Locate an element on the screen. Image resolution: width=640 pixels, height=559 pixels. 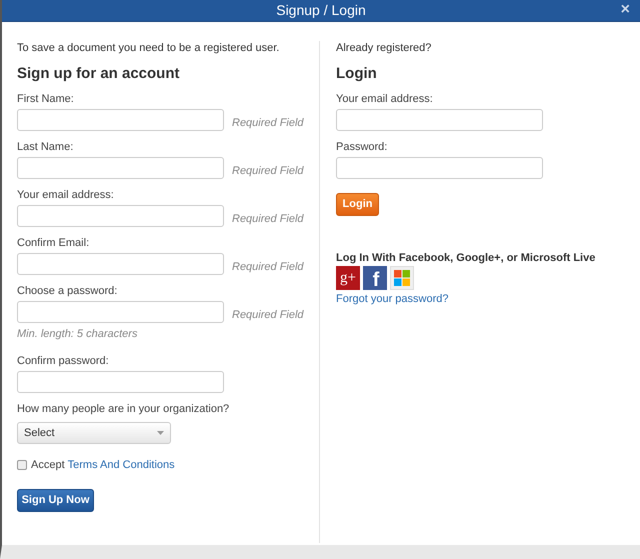
intro-text: To save a document you need to be a registered user. is located at coordinates (148, 48).